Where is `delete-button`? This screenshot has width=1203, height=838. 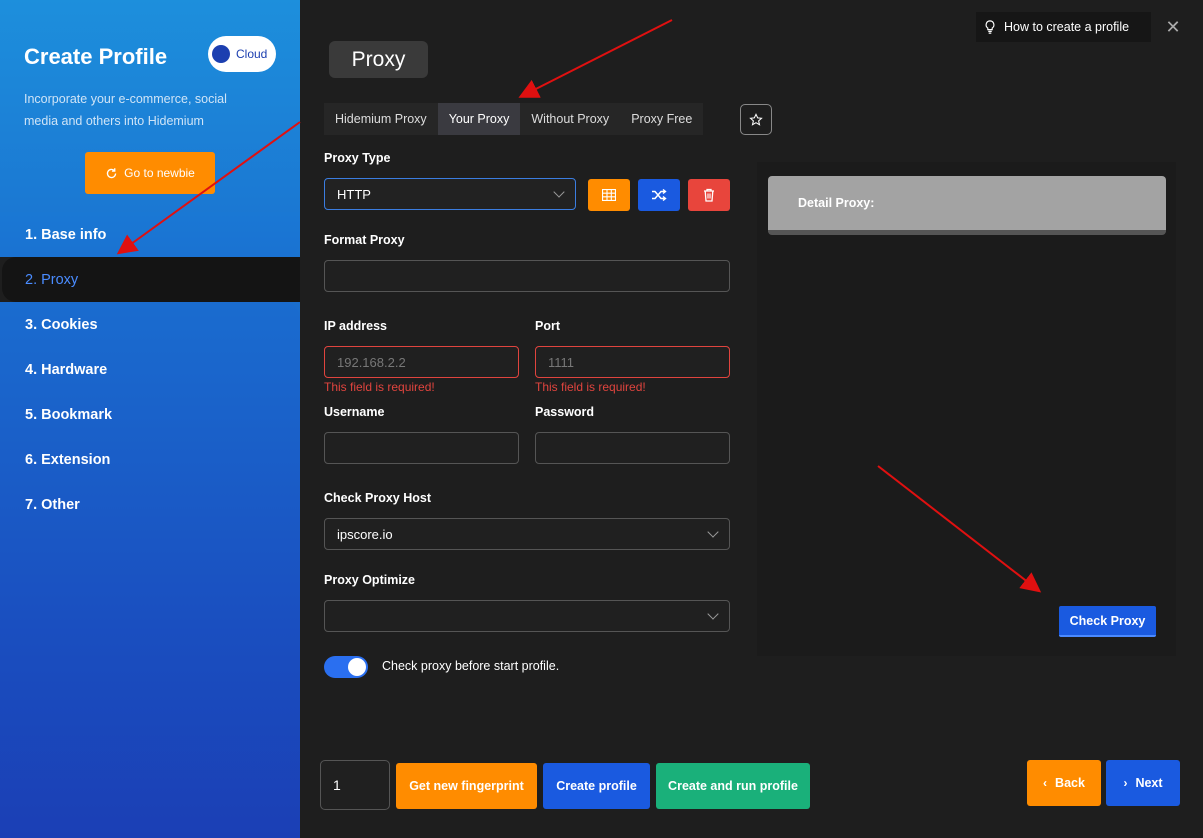 delete-button is located at coordinates (709, 195).